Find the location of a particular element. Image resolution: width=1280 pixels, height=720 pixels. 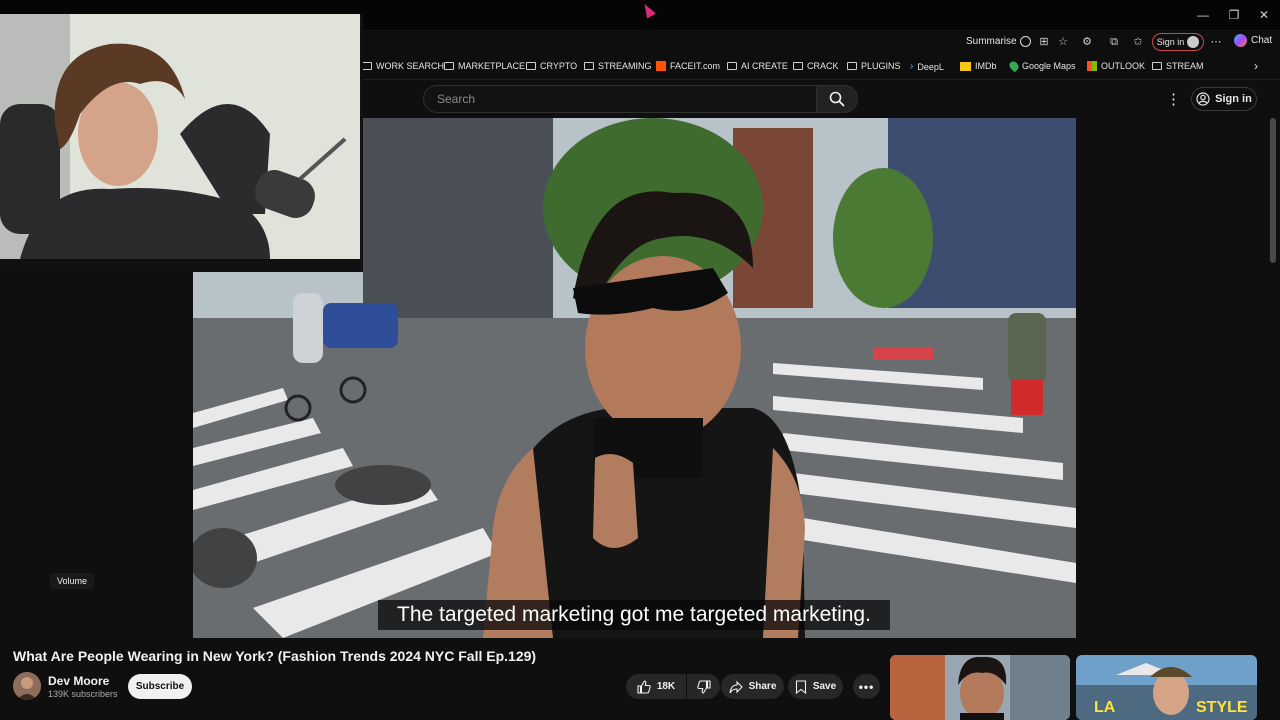

summarise-label: Summarise is located at coordinates (991, 41).